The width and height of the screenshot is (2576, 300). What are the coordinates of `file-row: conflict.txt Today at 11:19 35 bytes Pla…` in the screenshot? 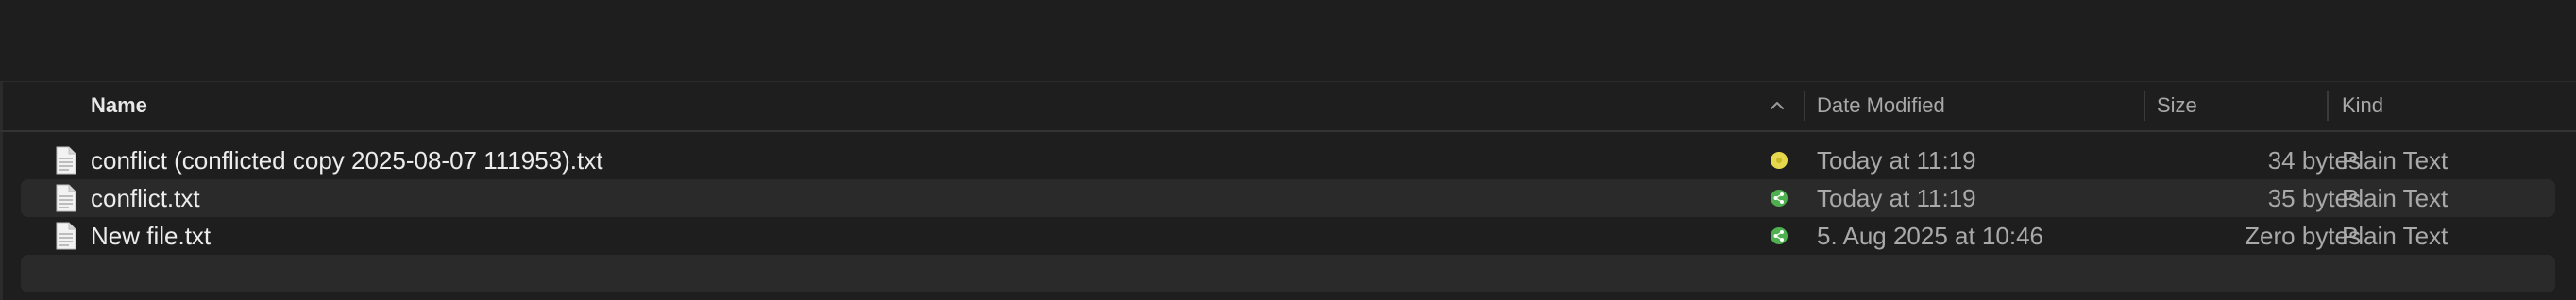 It's located at (1288, 198).